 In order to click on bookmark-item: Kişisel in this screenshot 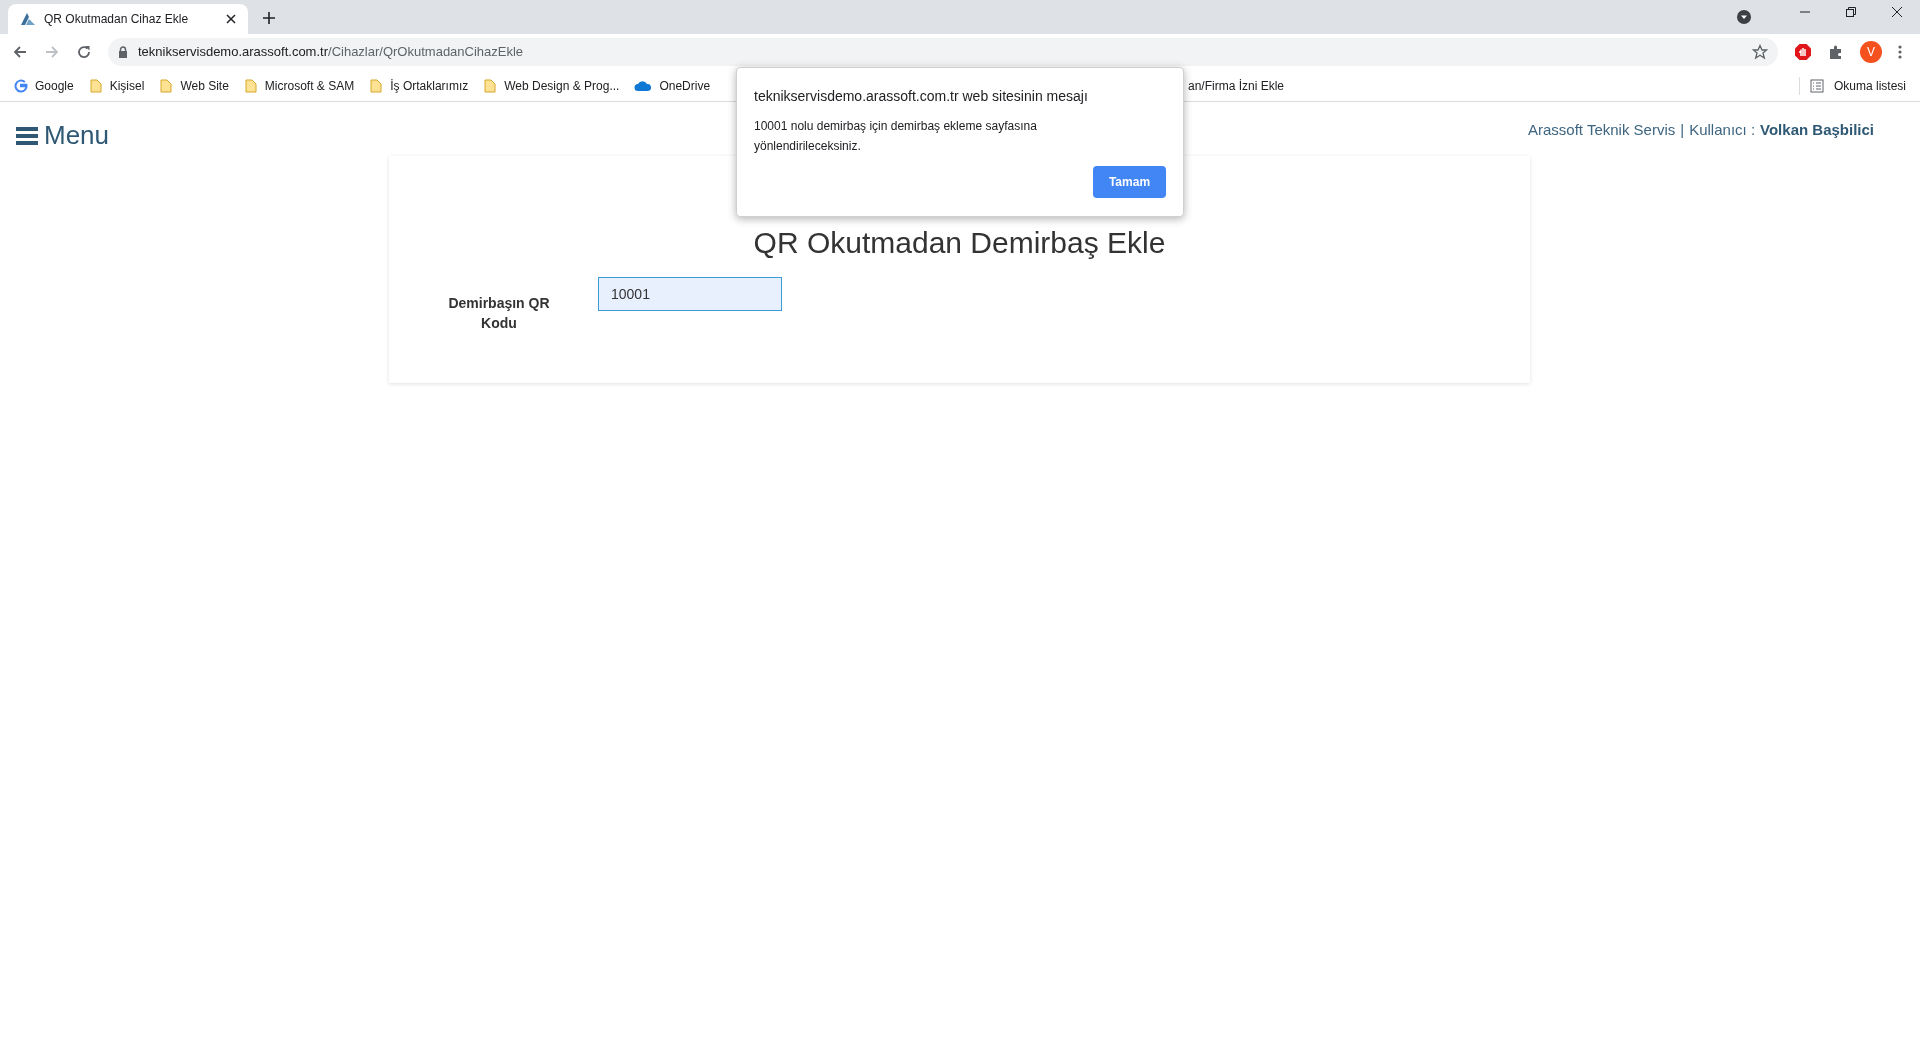, I will do `click(116, 85)`.